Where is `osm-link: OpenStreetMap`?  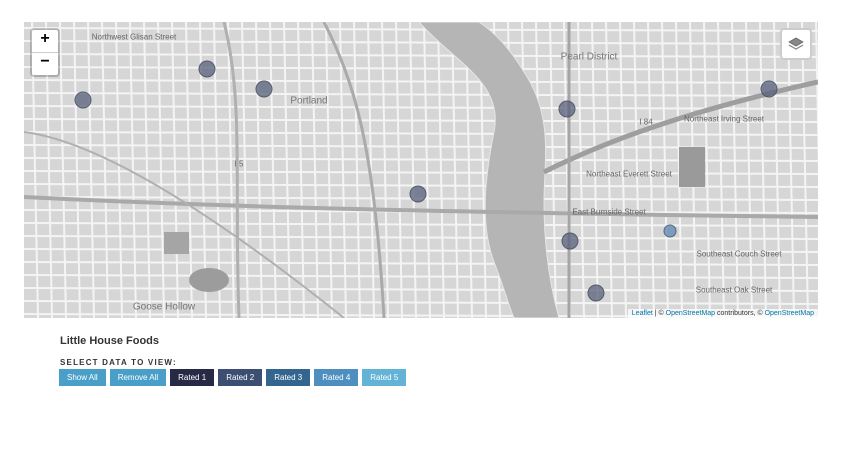
osm-link: OpenStreetMap is located at coordinates (690, 313).